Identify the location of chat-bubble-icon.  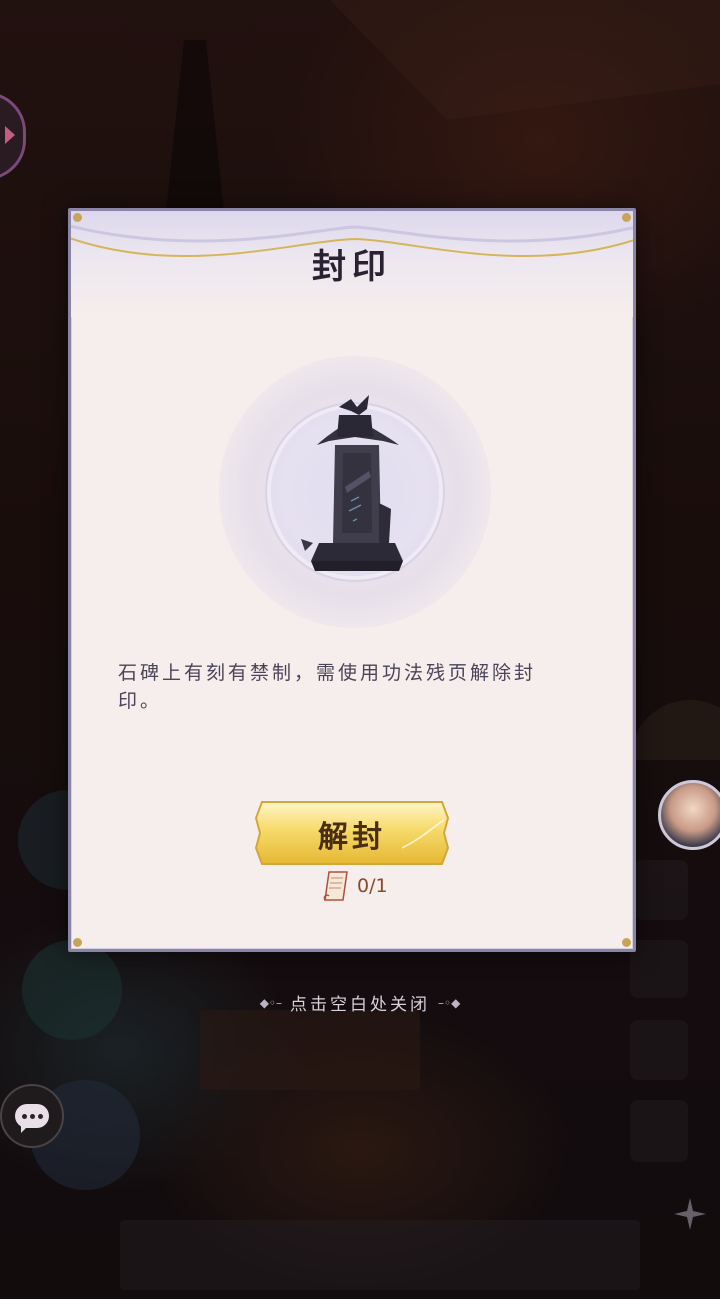
(32, 1118).